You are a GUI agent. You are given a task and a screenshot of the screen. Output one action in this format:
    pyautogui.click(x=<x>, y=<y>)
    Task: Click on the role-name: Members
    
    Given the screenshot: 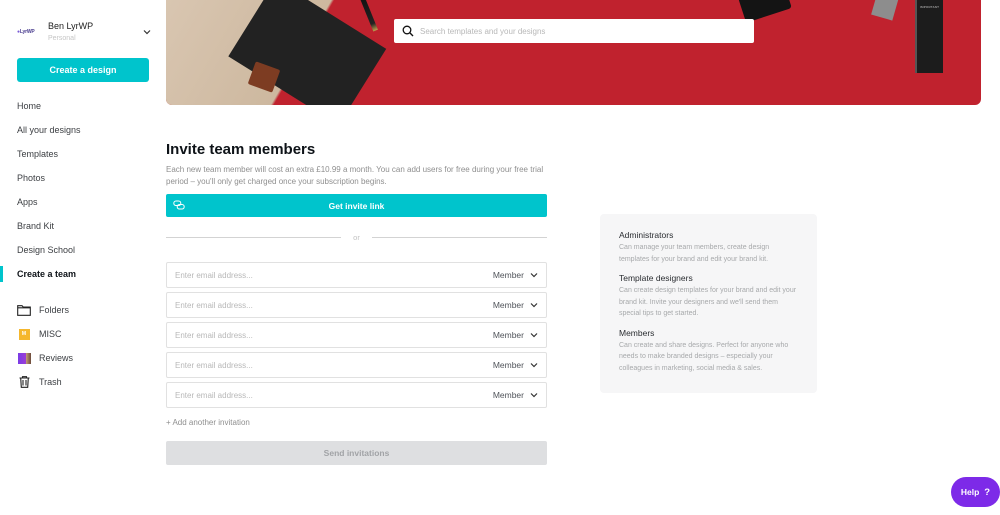 What is the action you would take?
    pyautogui.click(x=637, y=332)
    